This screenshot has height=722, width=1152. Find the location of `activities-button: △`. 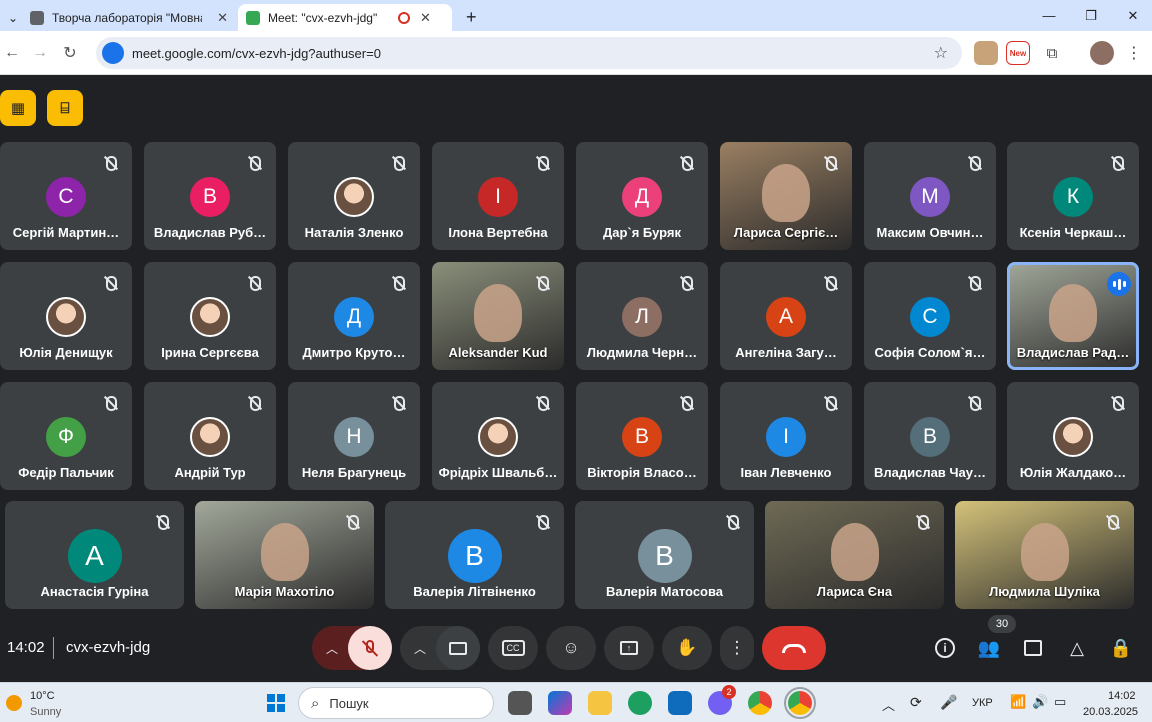

activities-button: △ is located at coordinates (1077, 648).